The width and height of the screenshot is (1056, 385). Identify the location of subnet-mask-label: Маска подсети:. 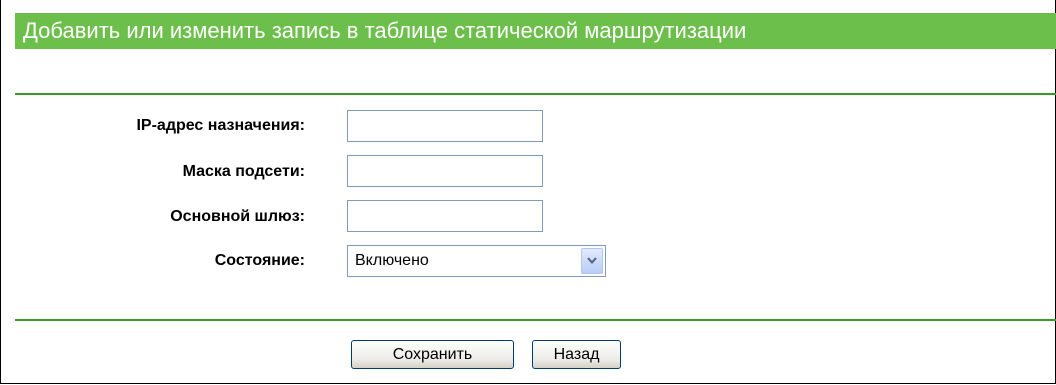
(243, 171).